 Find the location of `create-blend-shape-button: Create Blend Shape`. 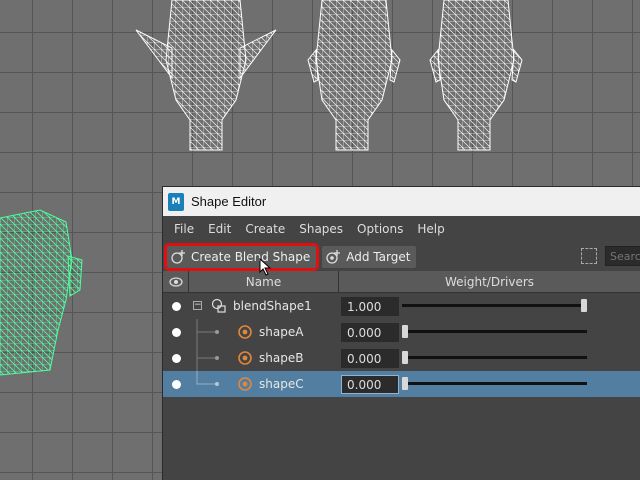

create-blend-shape-button: Create Blend Shape is located at coordinates (241, 256).